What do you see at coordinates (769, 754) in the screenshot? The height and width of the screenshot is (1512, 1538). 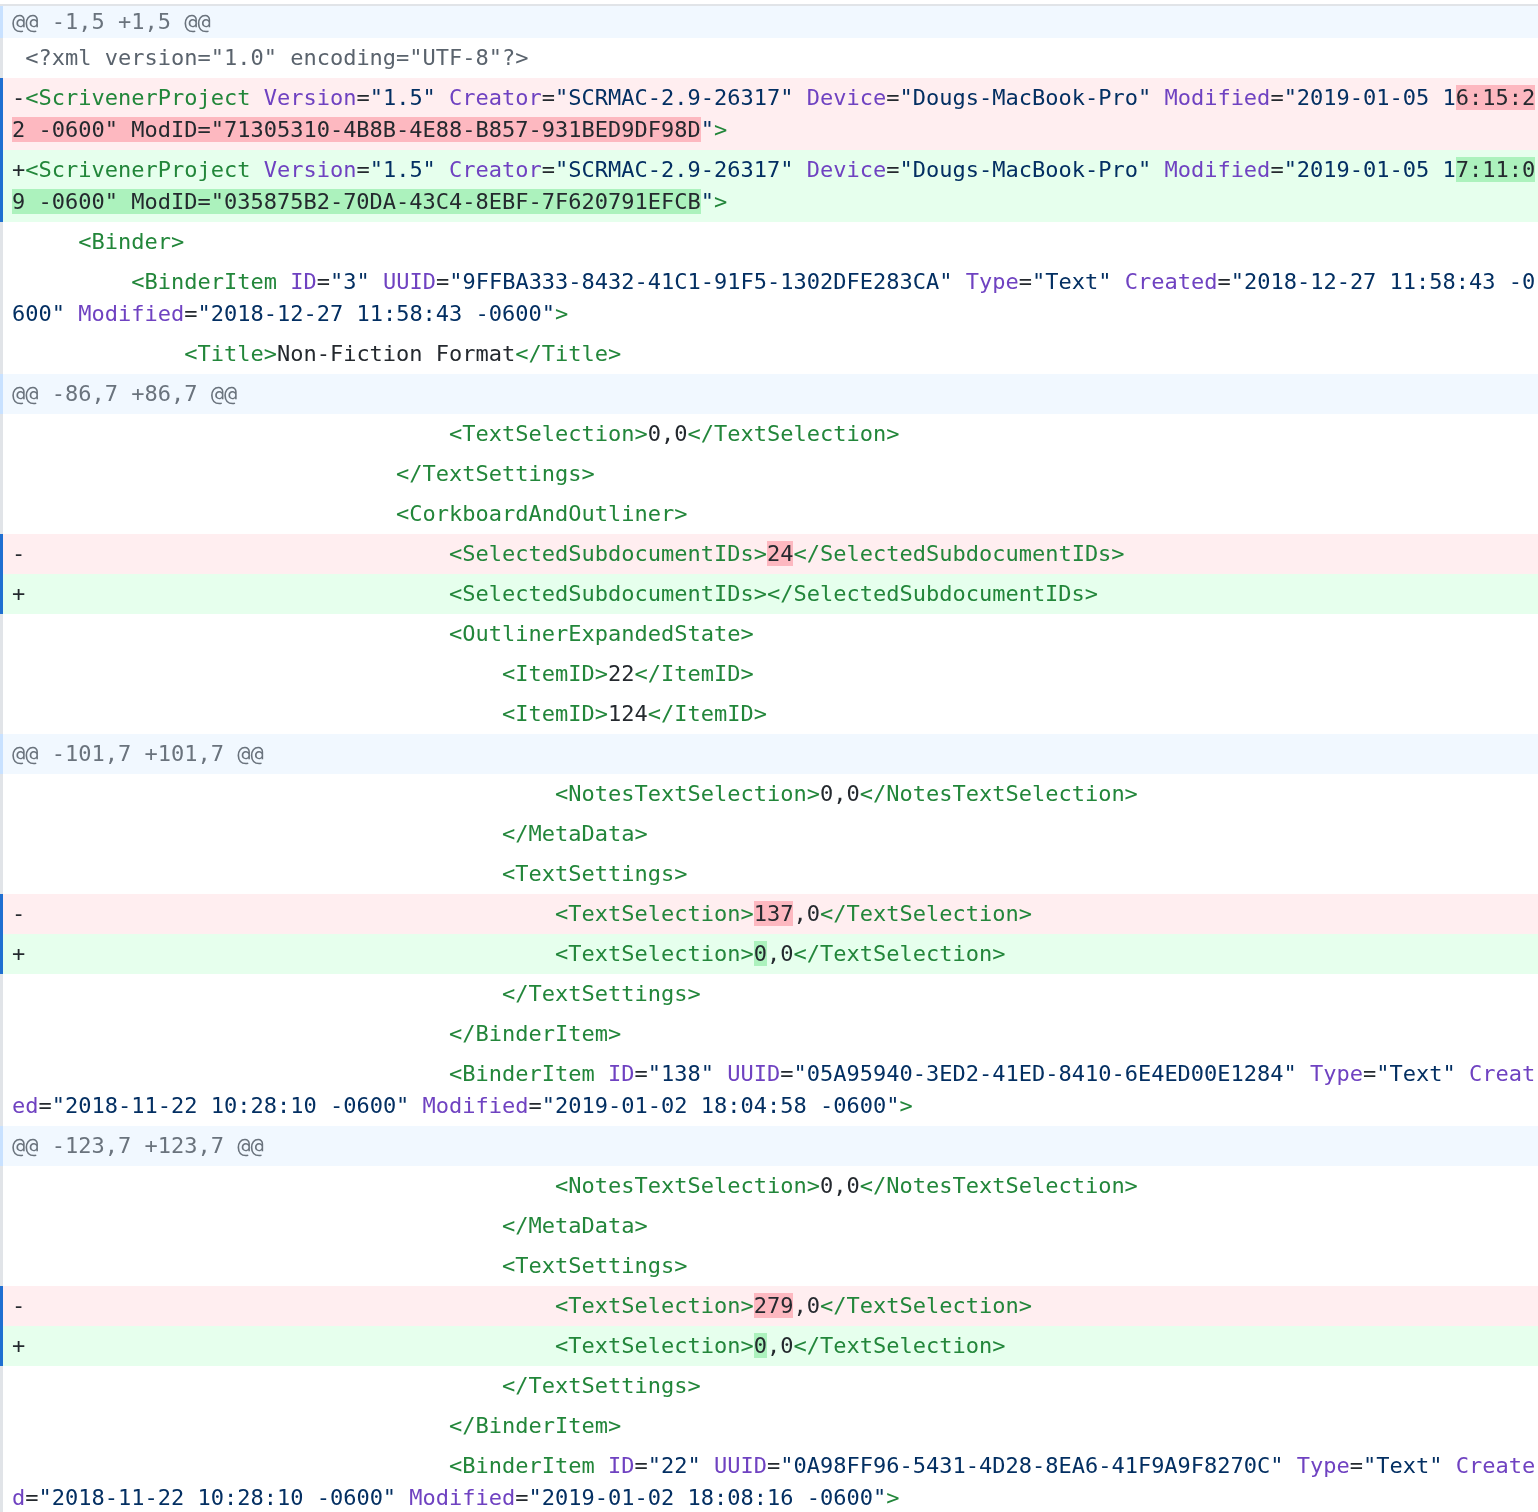 I see `hunk-header: @@ -101,7 +101,7 @@` at bounding box center [769, 754].